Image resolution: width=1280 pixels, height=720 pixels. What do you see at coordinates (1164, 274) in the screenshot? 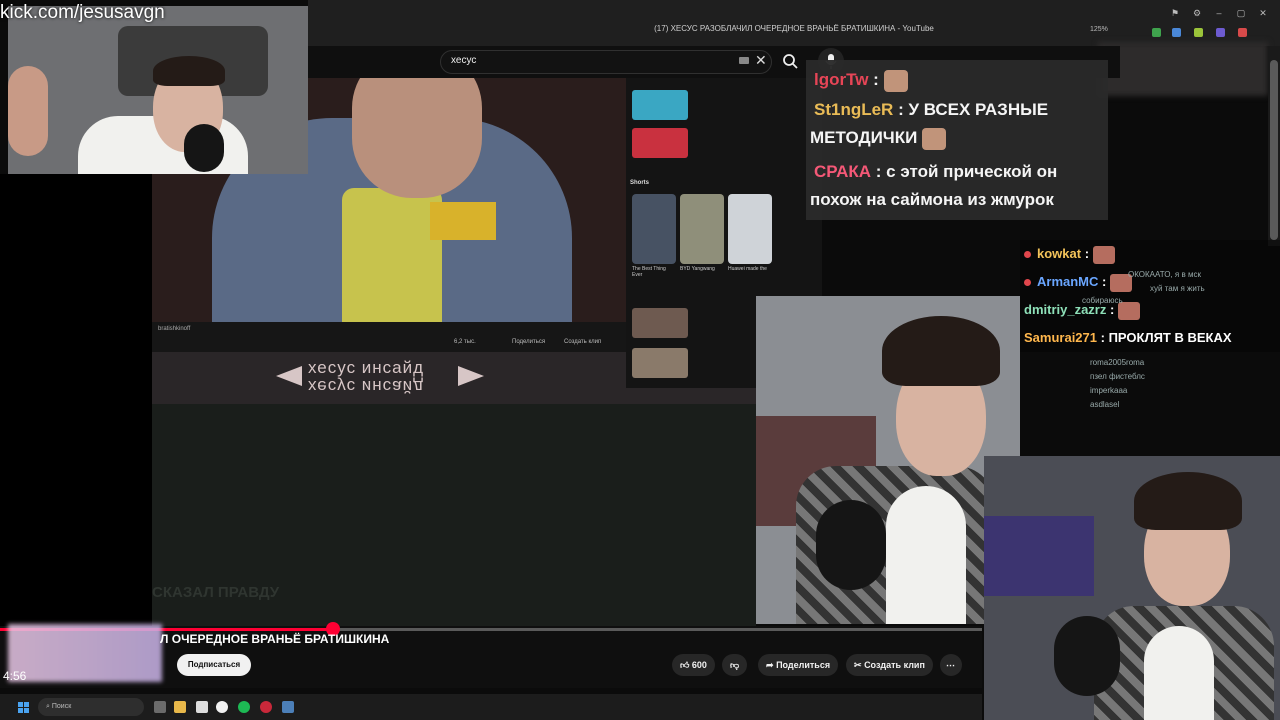
I see `chat-faint-line: ОКОКААТО, я в мск` at bounding box center [1164, 274].